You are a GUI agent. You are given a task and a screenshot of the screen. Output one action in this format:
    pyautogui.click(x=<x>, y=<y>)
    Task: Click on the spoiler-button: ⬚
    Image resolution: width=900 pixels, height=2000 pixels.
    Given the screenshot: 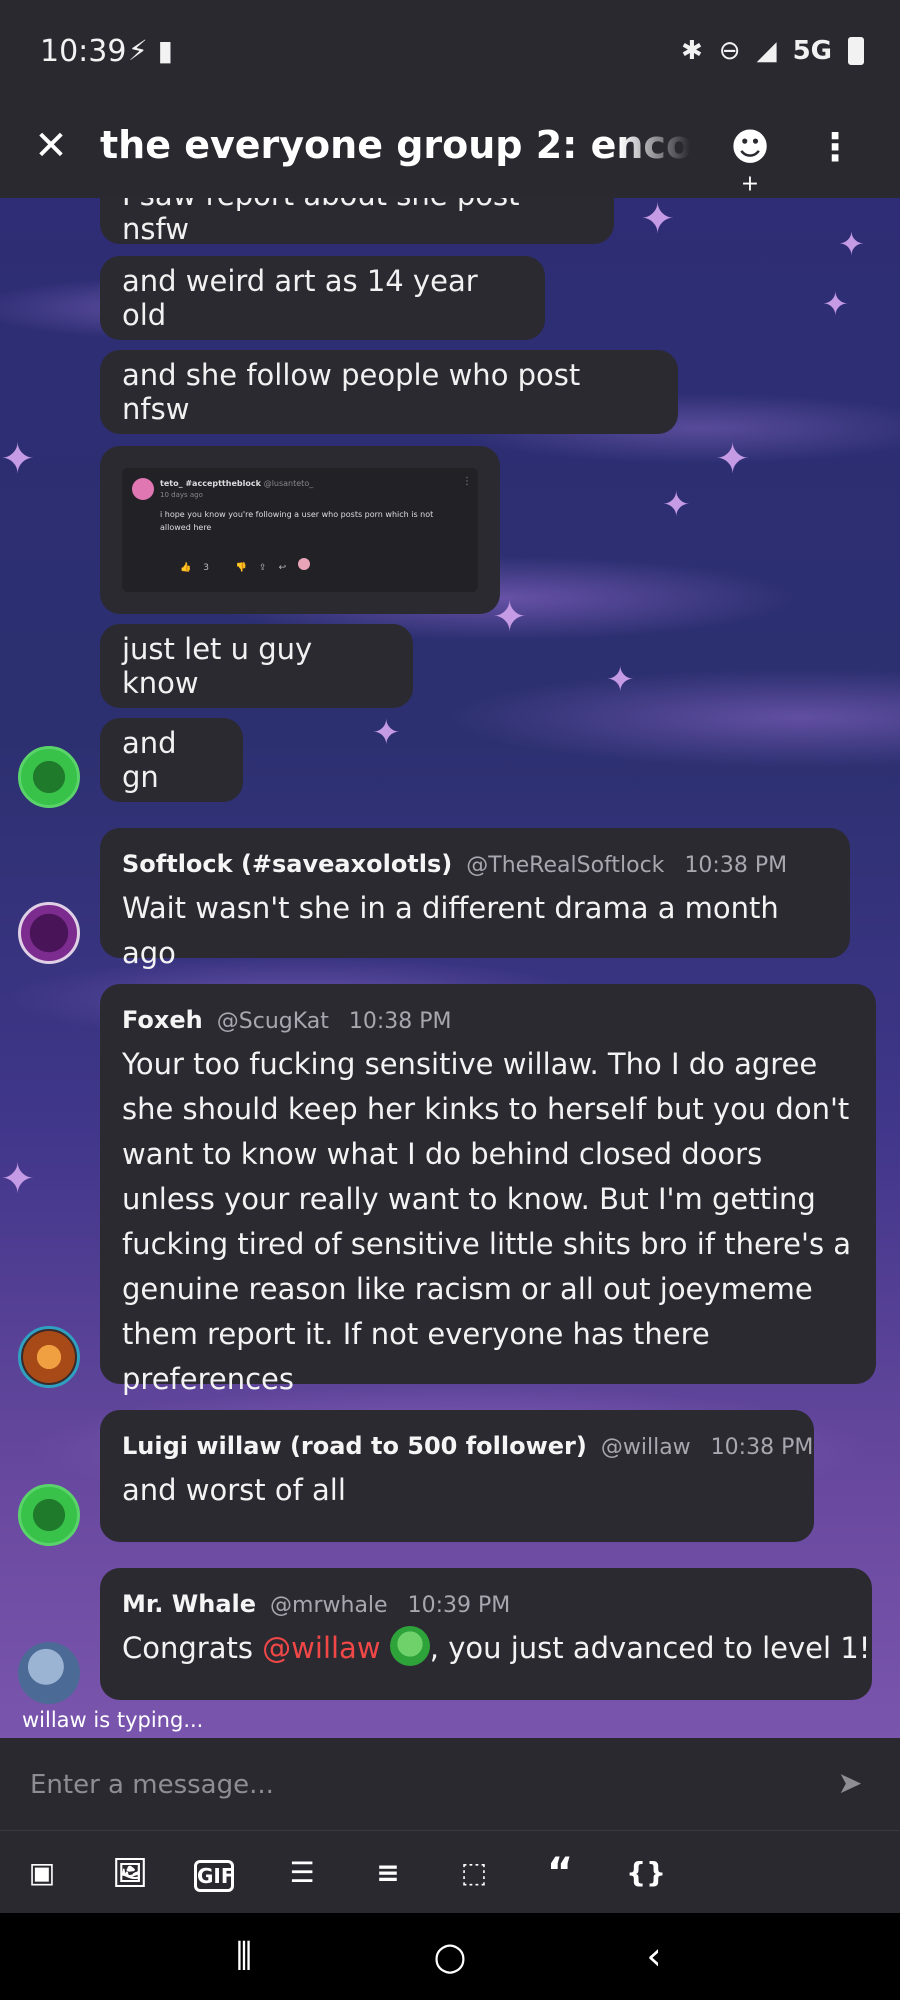 What is the action you would take?
    pyautogui.click(x=474, y=1873)
    